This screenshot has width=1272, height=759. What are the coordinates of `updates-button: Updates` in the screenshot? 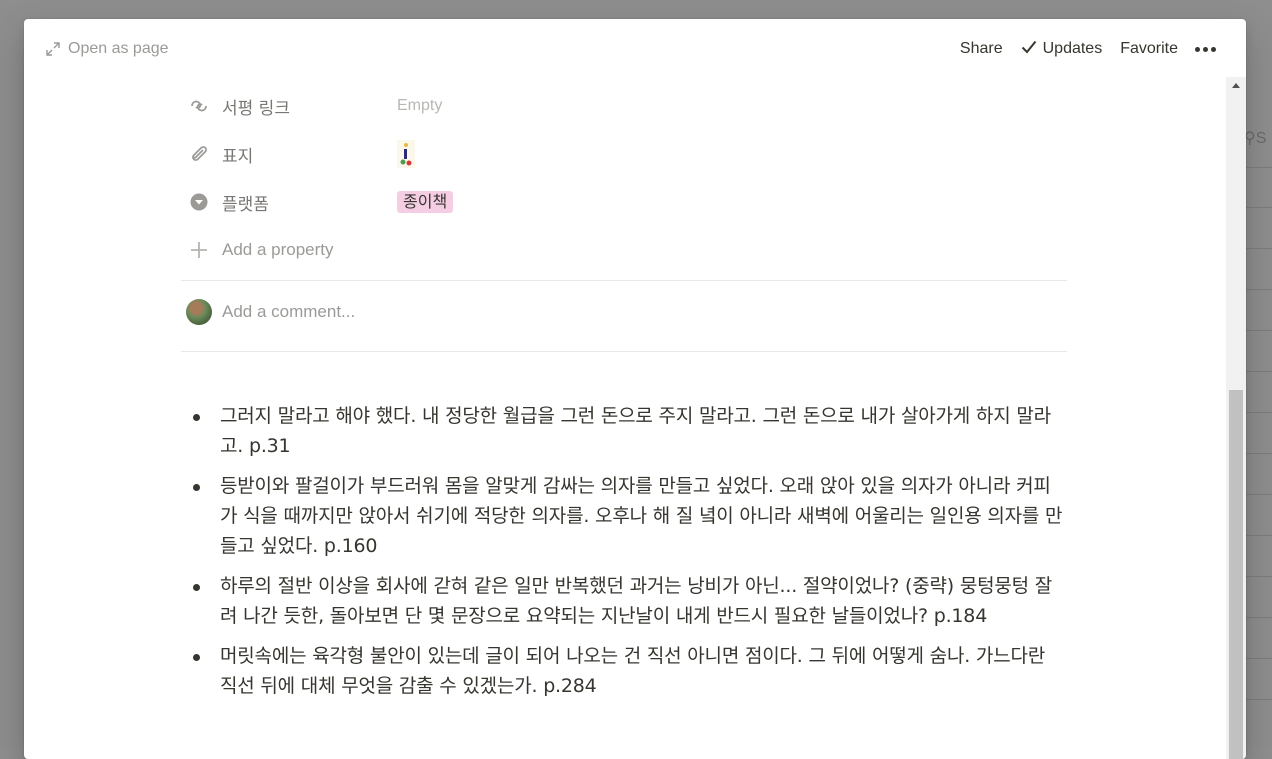 It's located at (1062, 49).